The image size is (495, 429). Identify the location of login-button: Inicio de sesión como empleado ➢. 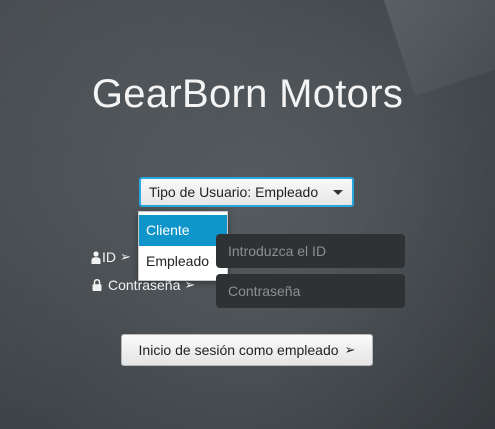
(247, 350).